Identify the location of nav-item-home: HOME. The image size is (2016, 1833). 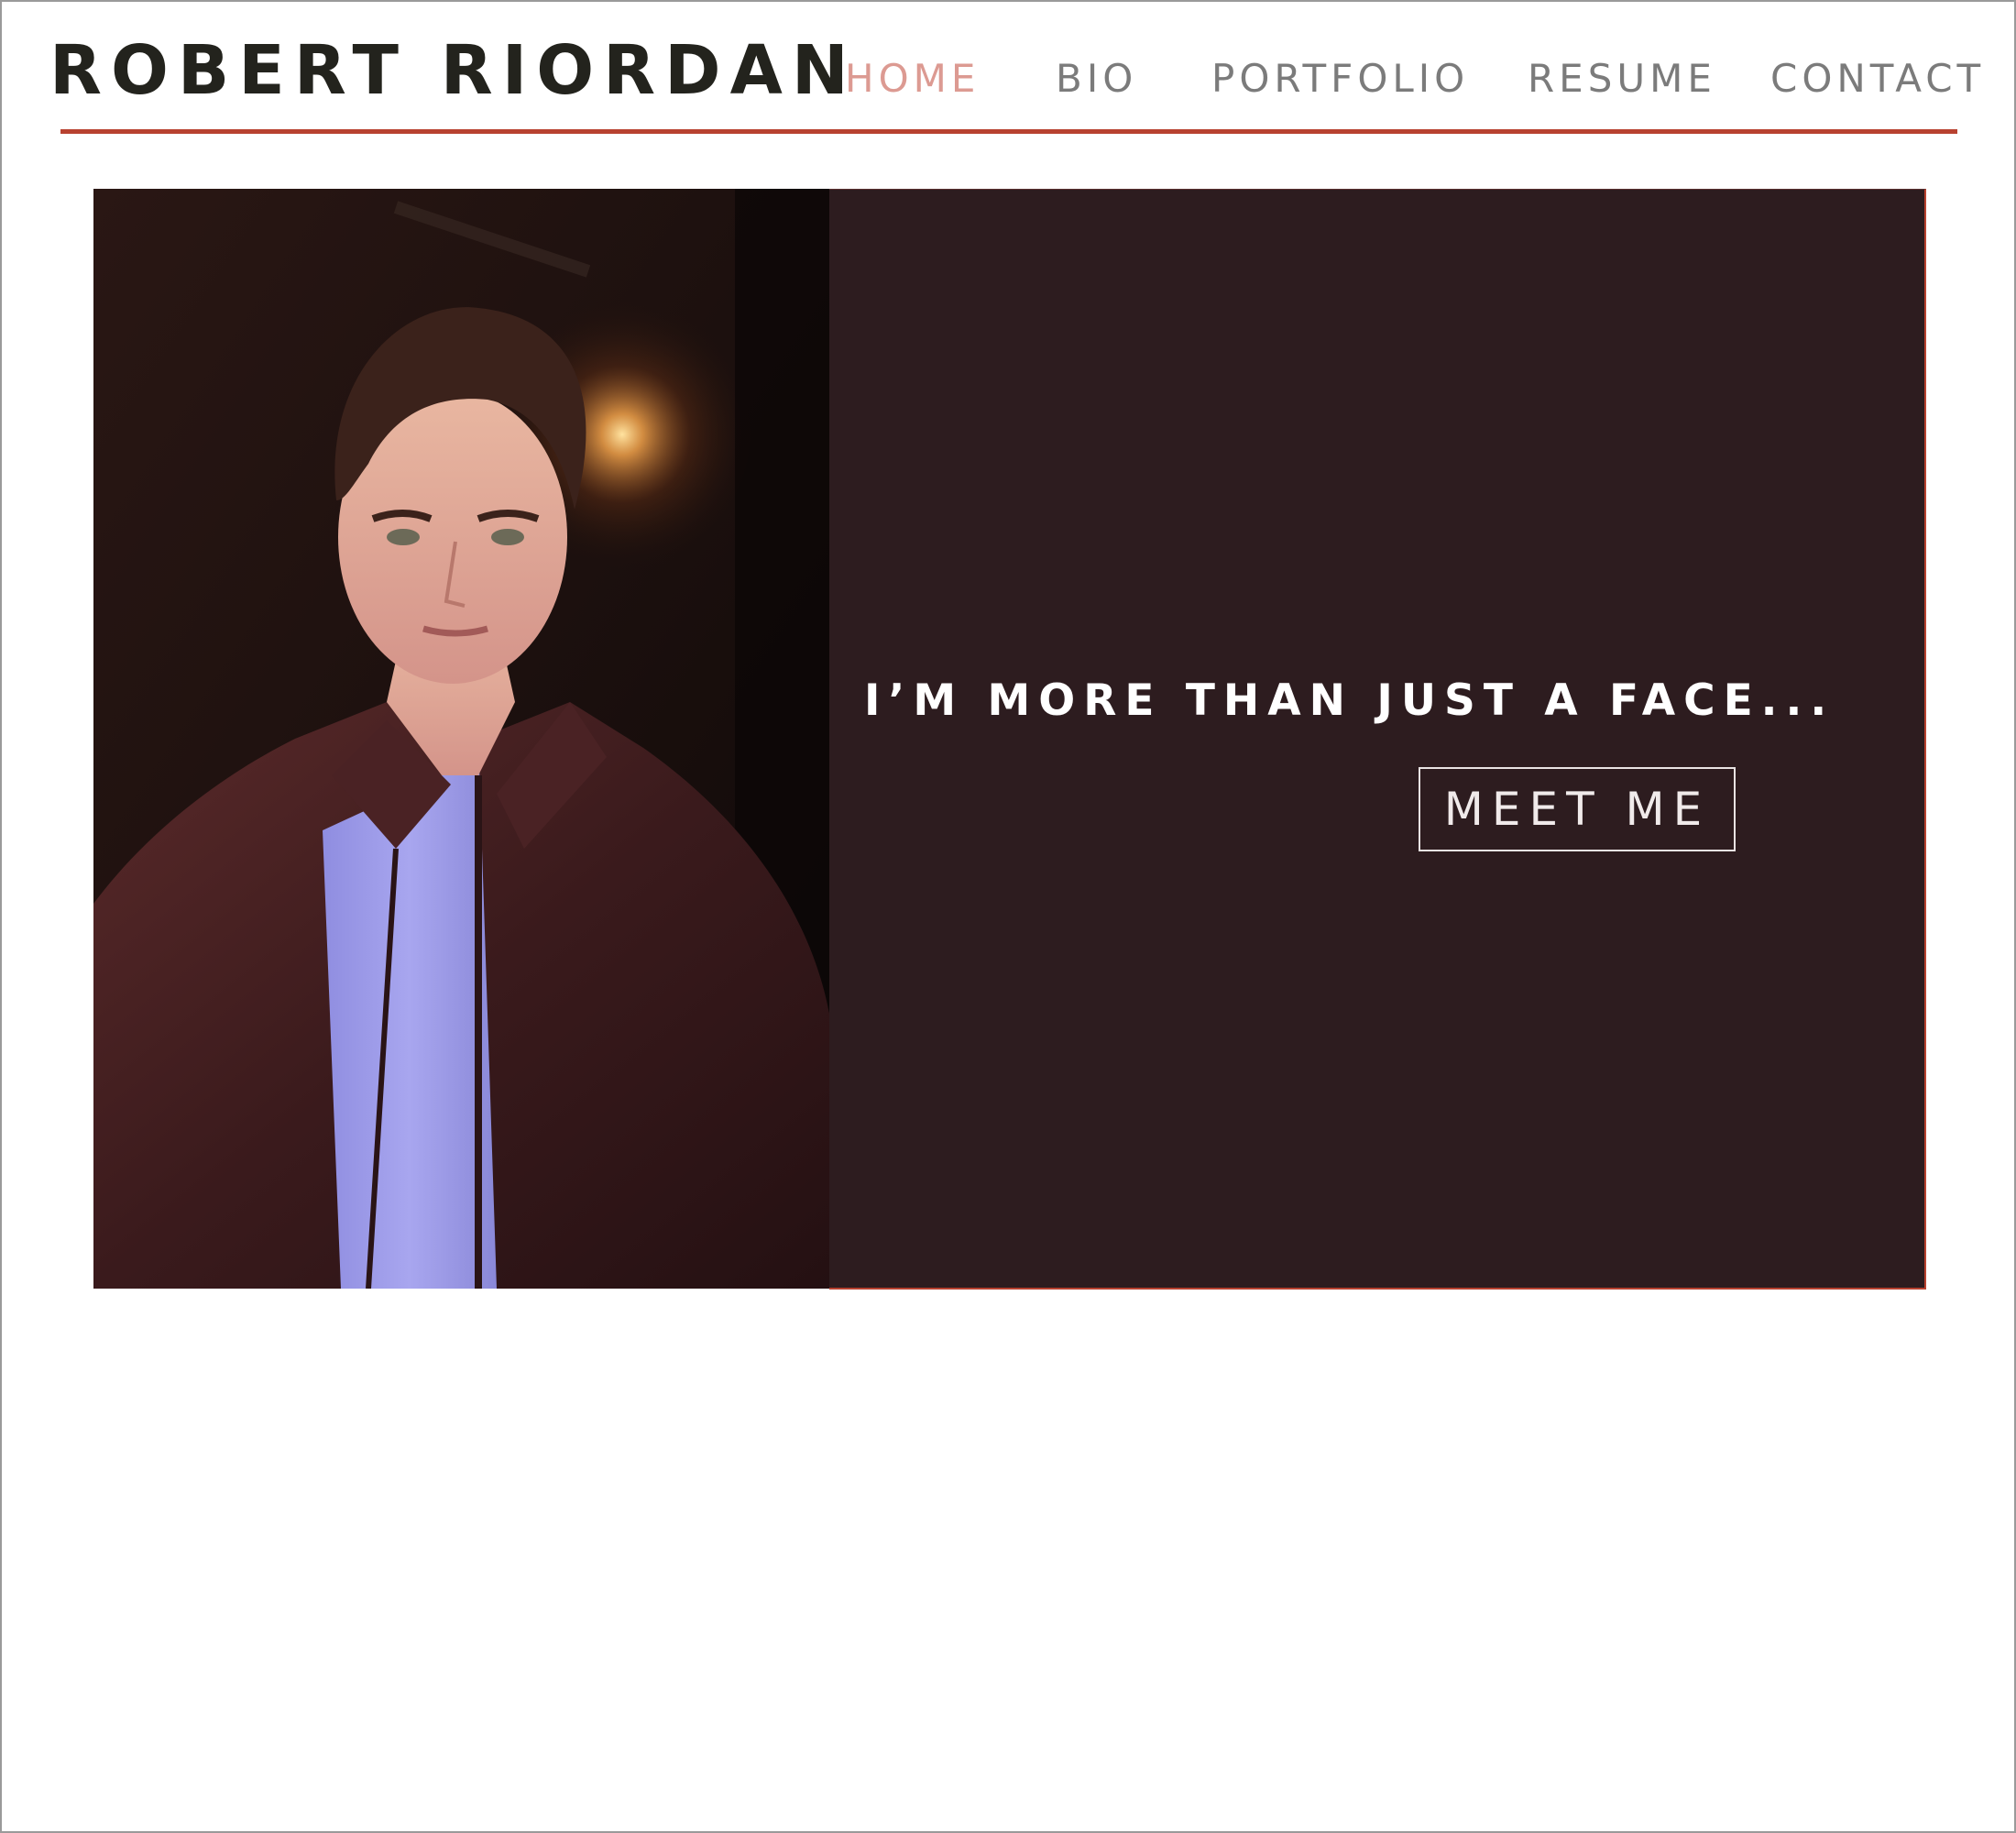
(912, 78).